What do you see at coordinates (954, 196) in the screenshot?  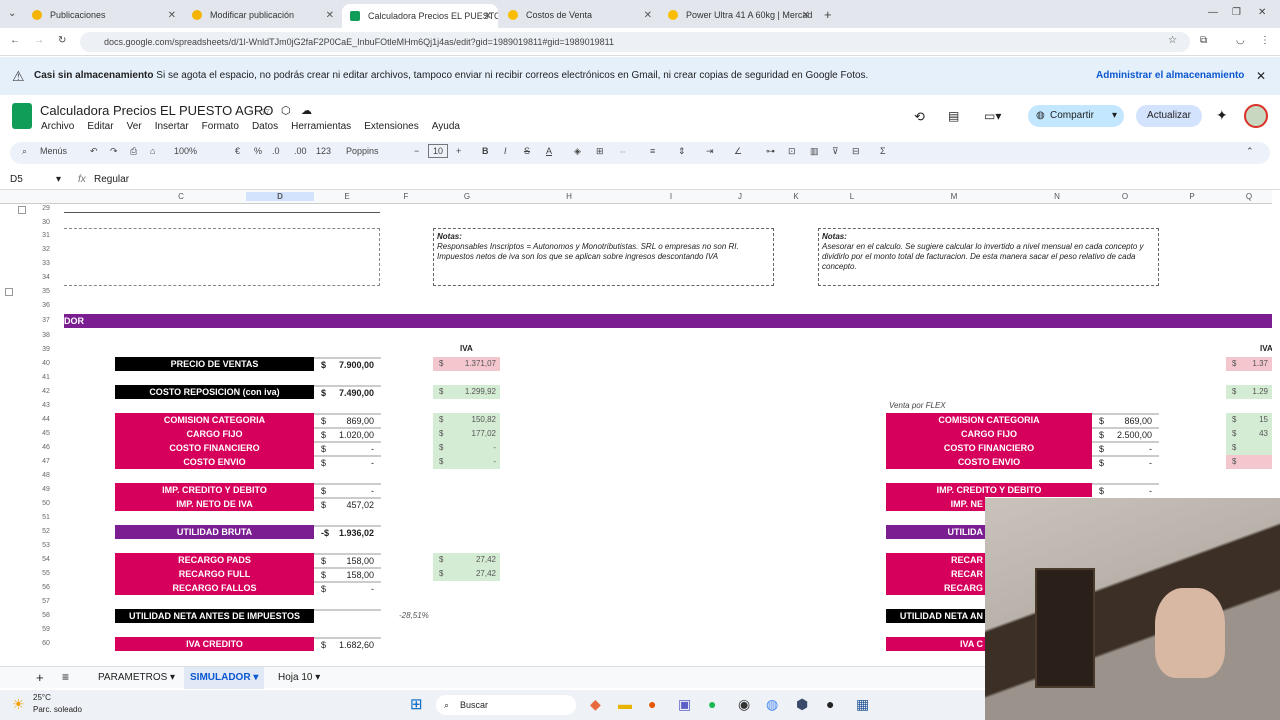 I see `column-header: M` at bounding box center [954, 196].